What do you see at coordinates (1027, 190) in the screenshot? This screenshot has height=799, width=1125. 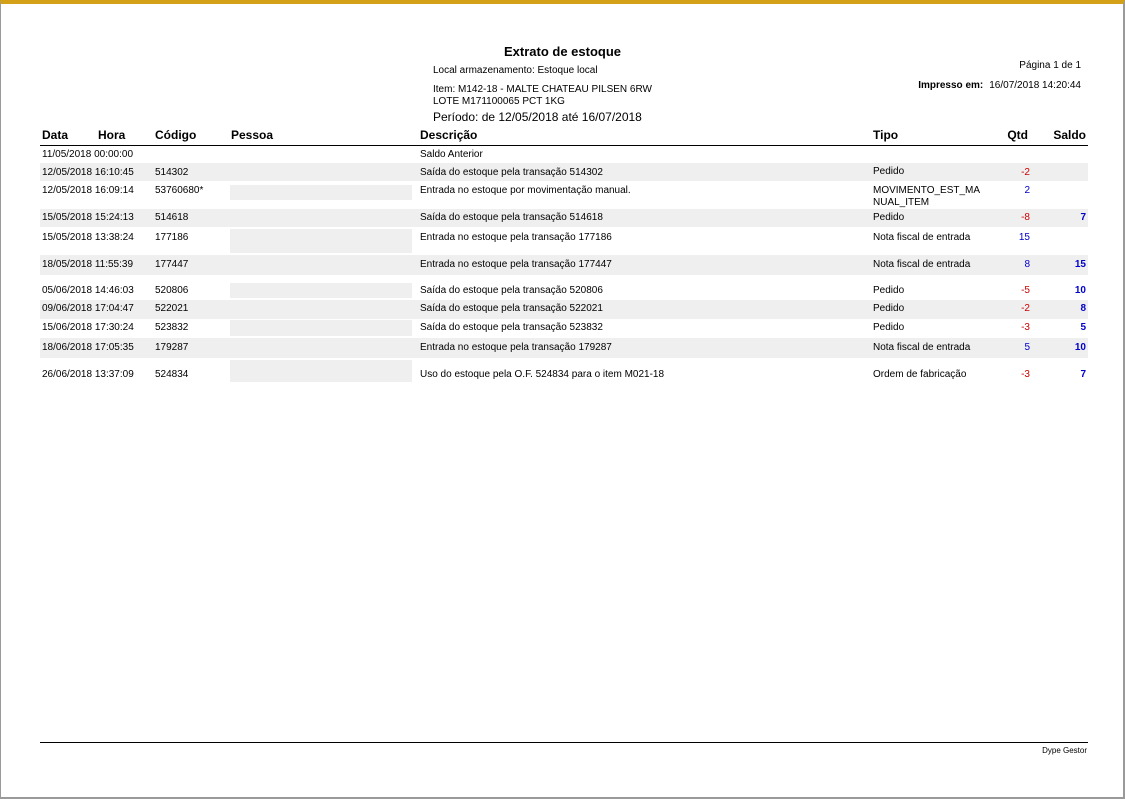 I see `cell-qtd: 2` at bounding box center [1027, 190].